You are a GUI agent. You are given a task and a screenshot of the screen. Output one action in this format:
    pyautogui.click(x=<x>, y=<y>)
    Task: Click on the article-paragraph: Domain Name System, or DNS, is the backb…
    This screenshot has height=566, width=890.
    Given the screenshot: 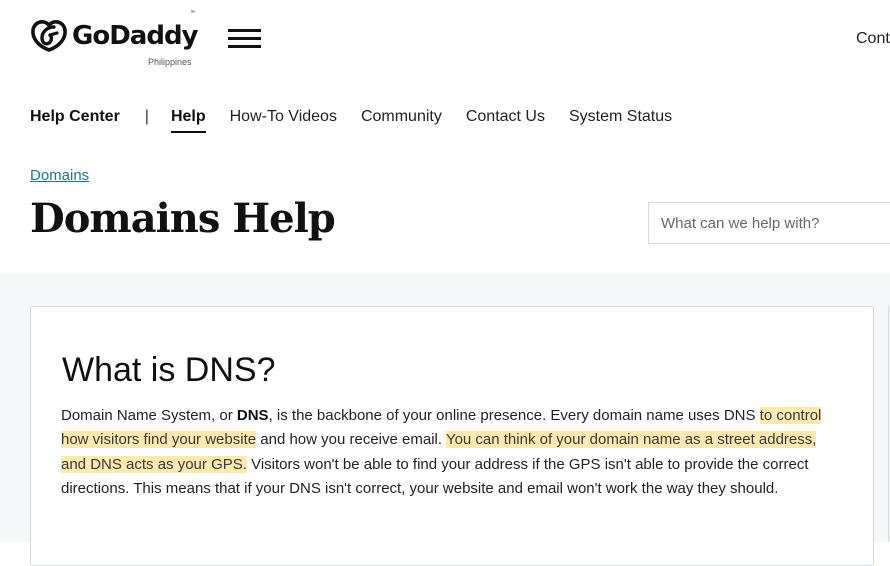 What is the action you would take?
    pyautogui.click(x=448, y=452)
    